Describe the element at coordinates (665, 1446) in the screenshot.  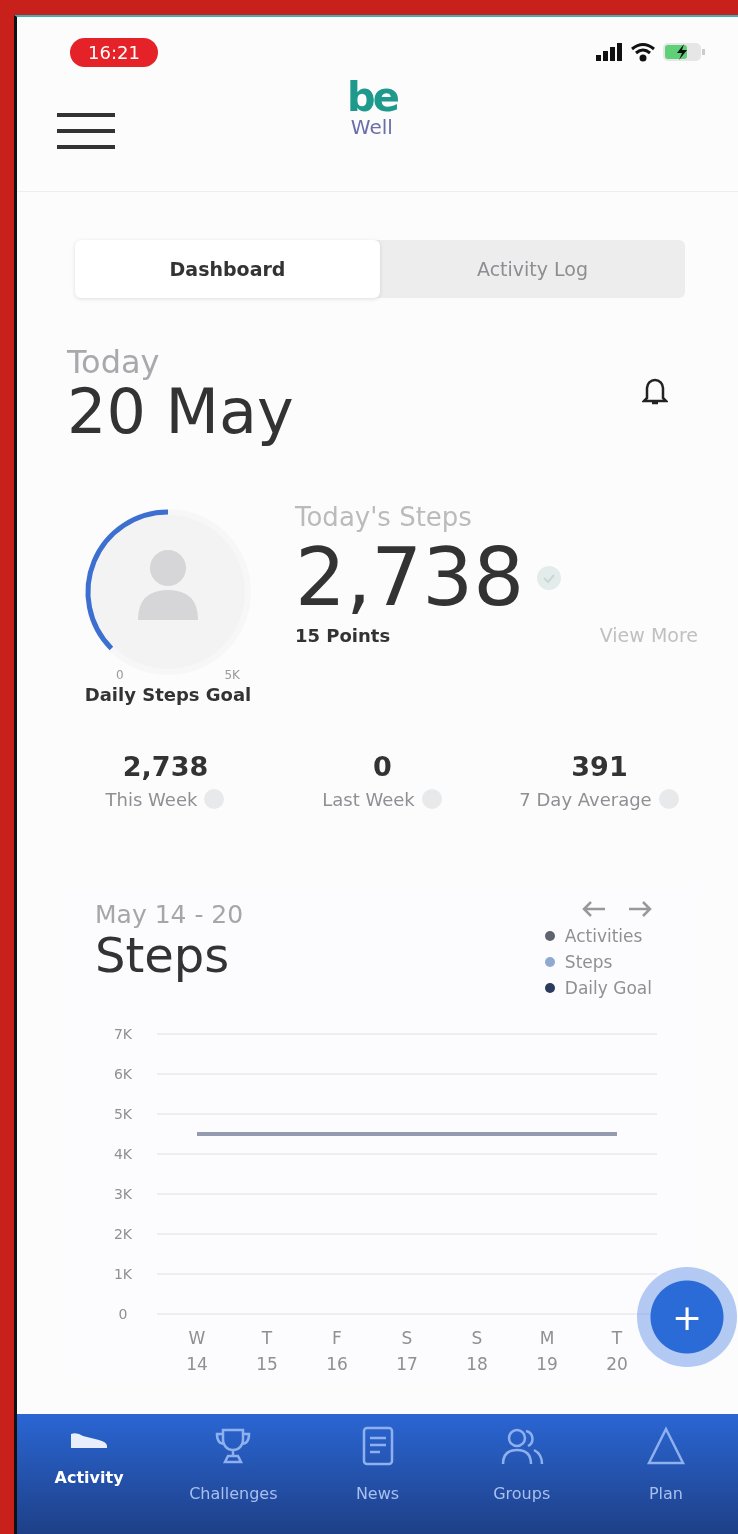
I see `triangle-icon` at that location.